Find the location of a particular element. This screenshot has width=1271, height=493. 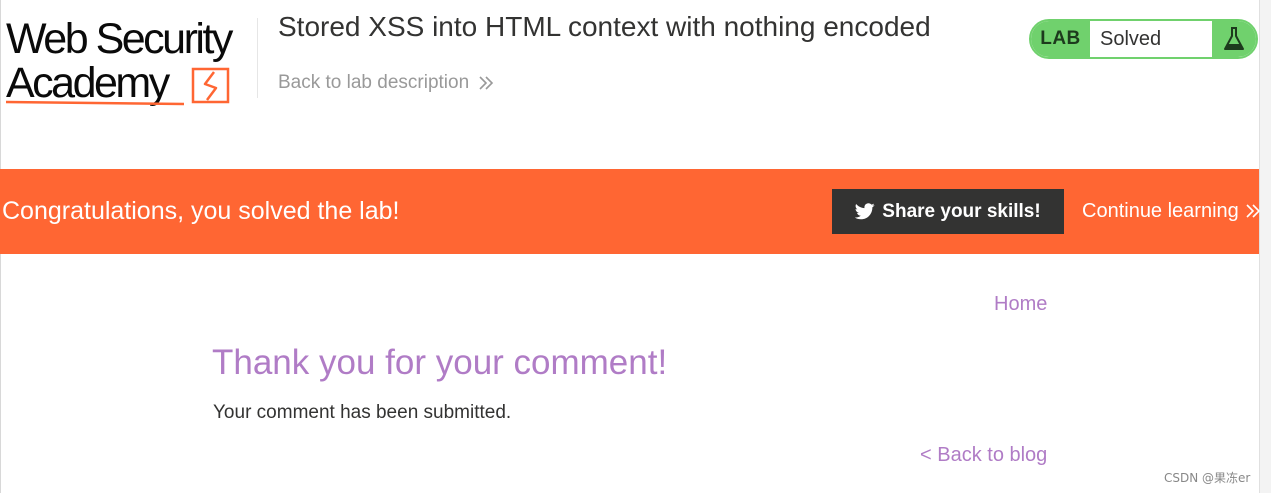

scrollbar is located at coordinates (1265, 246).